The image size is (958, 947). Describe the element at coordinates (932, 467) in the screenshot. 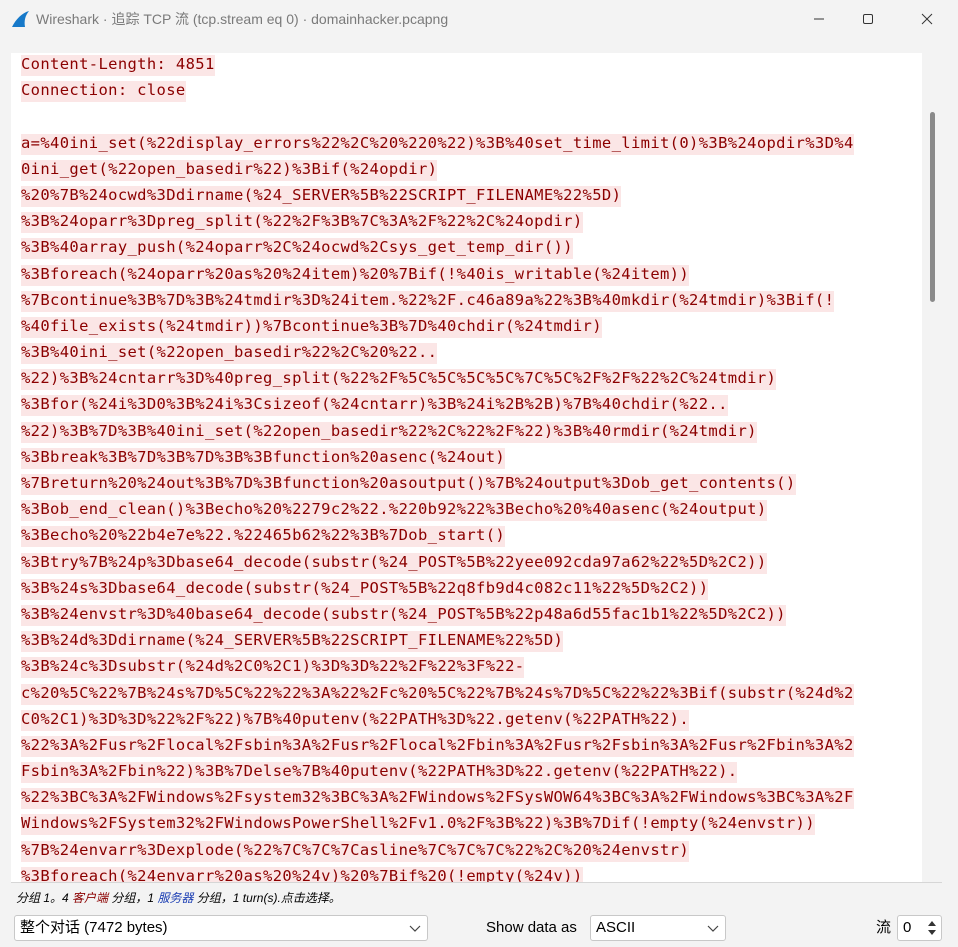

I see `vertical-scrollbar` at that location.